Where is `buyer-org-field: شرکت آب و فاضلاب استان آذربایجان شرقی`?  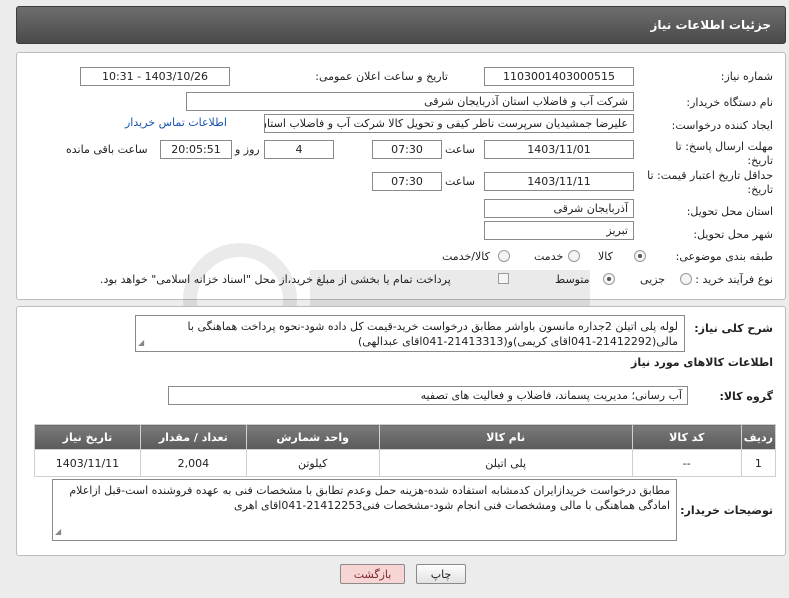 buyer-org-field: شرکت آب و فاضلاب استان آذربایجان شرقی is located at coordinates (410, 101).